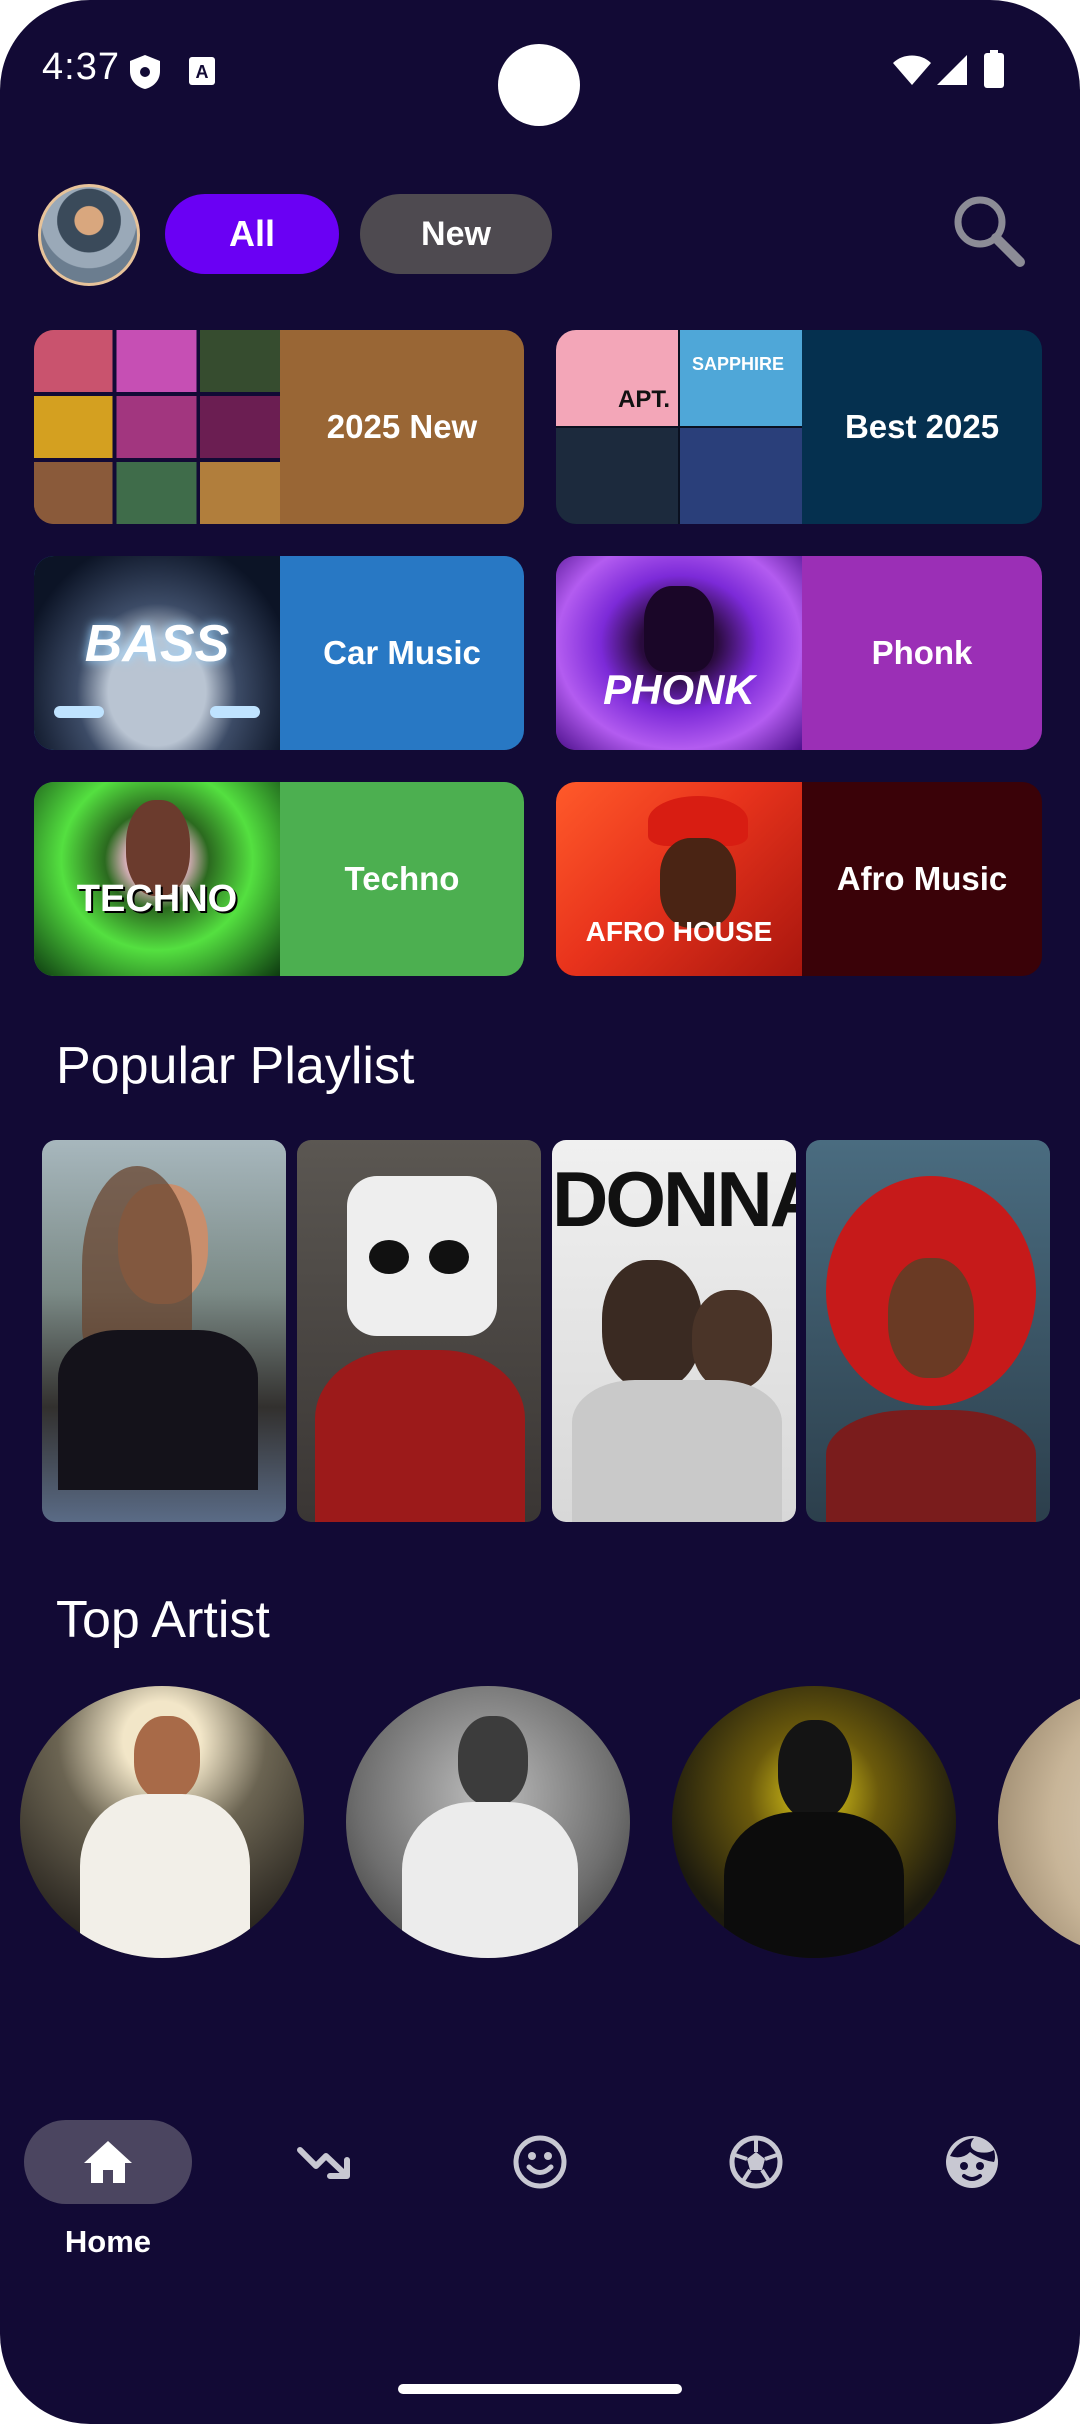  Describe the element at coordinates (540, 2389) in the screenshot. I see `gesture-home-indicator` at that location.